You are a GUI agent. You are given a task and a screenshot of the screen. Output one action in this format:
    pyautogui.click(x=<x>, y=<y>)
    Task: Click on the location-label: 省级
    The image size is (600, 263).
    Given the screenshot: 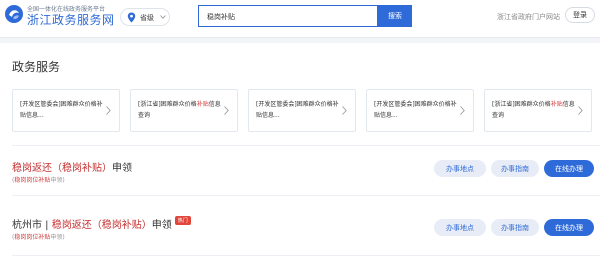 What is the action you would take?
    pyautogui.click(x=147, y=18)
    